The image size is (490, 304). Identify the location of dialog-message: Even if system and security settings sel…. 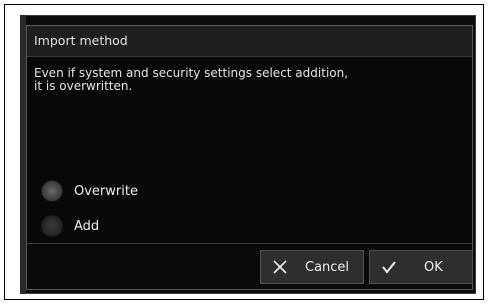
(191, 79).